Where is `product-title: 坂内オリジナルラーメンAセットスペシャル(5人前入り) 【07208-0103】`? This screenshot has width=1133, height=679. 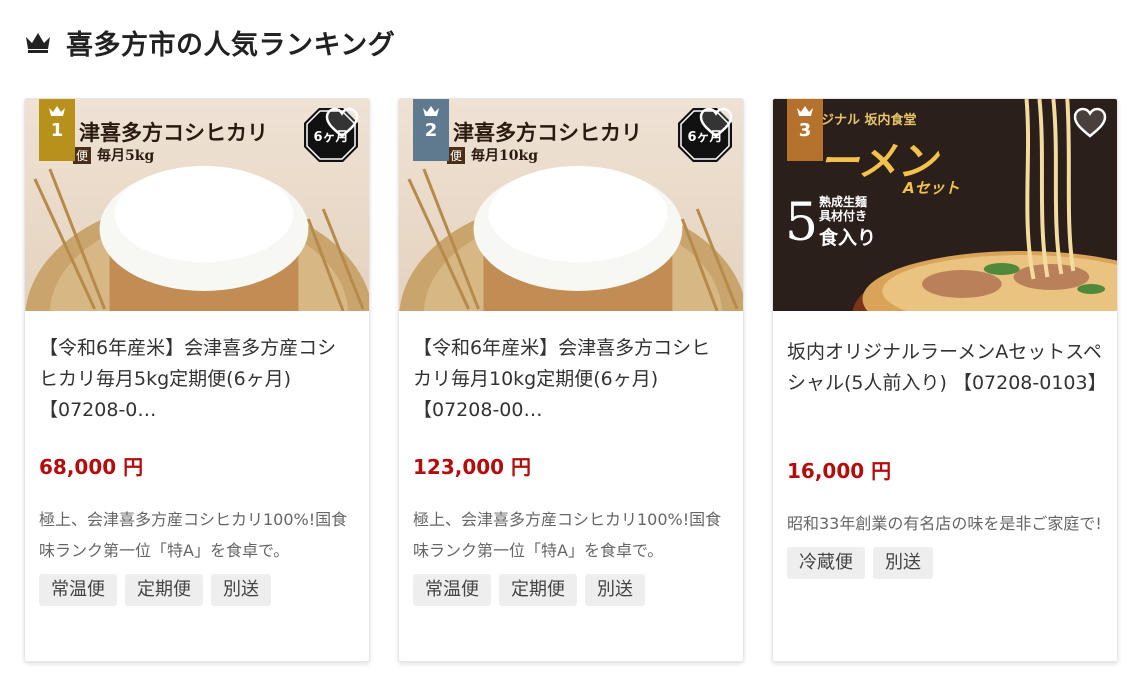
product-title: 坂内オリジナルラーメンAセットスペシャル(5人前入り) 【07208-0103】 is located at coordinates (945, 383).